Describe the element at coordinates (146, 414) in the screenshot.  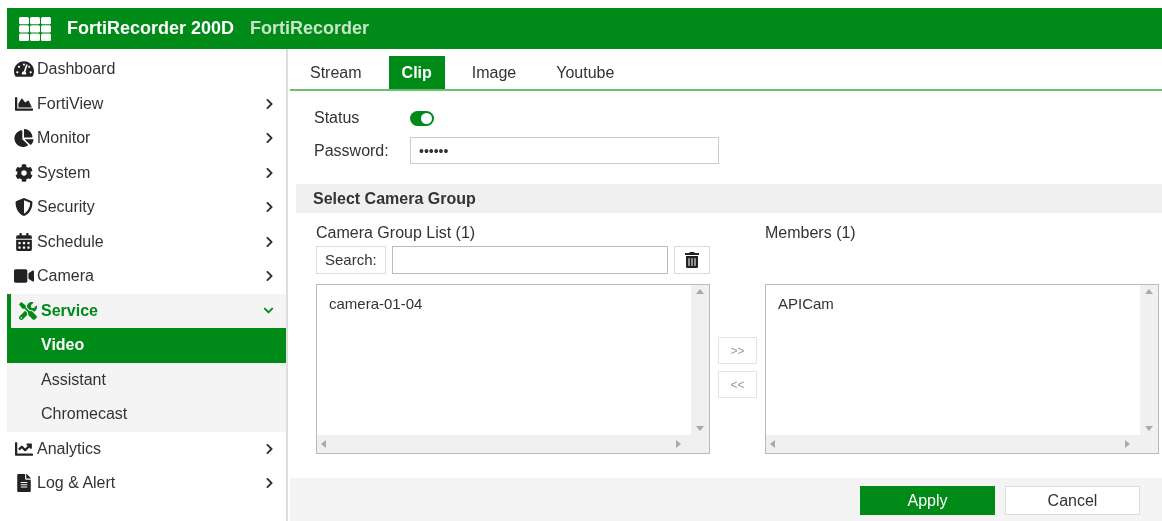
I see `sidebar-subitem: Chromecast` at that location.